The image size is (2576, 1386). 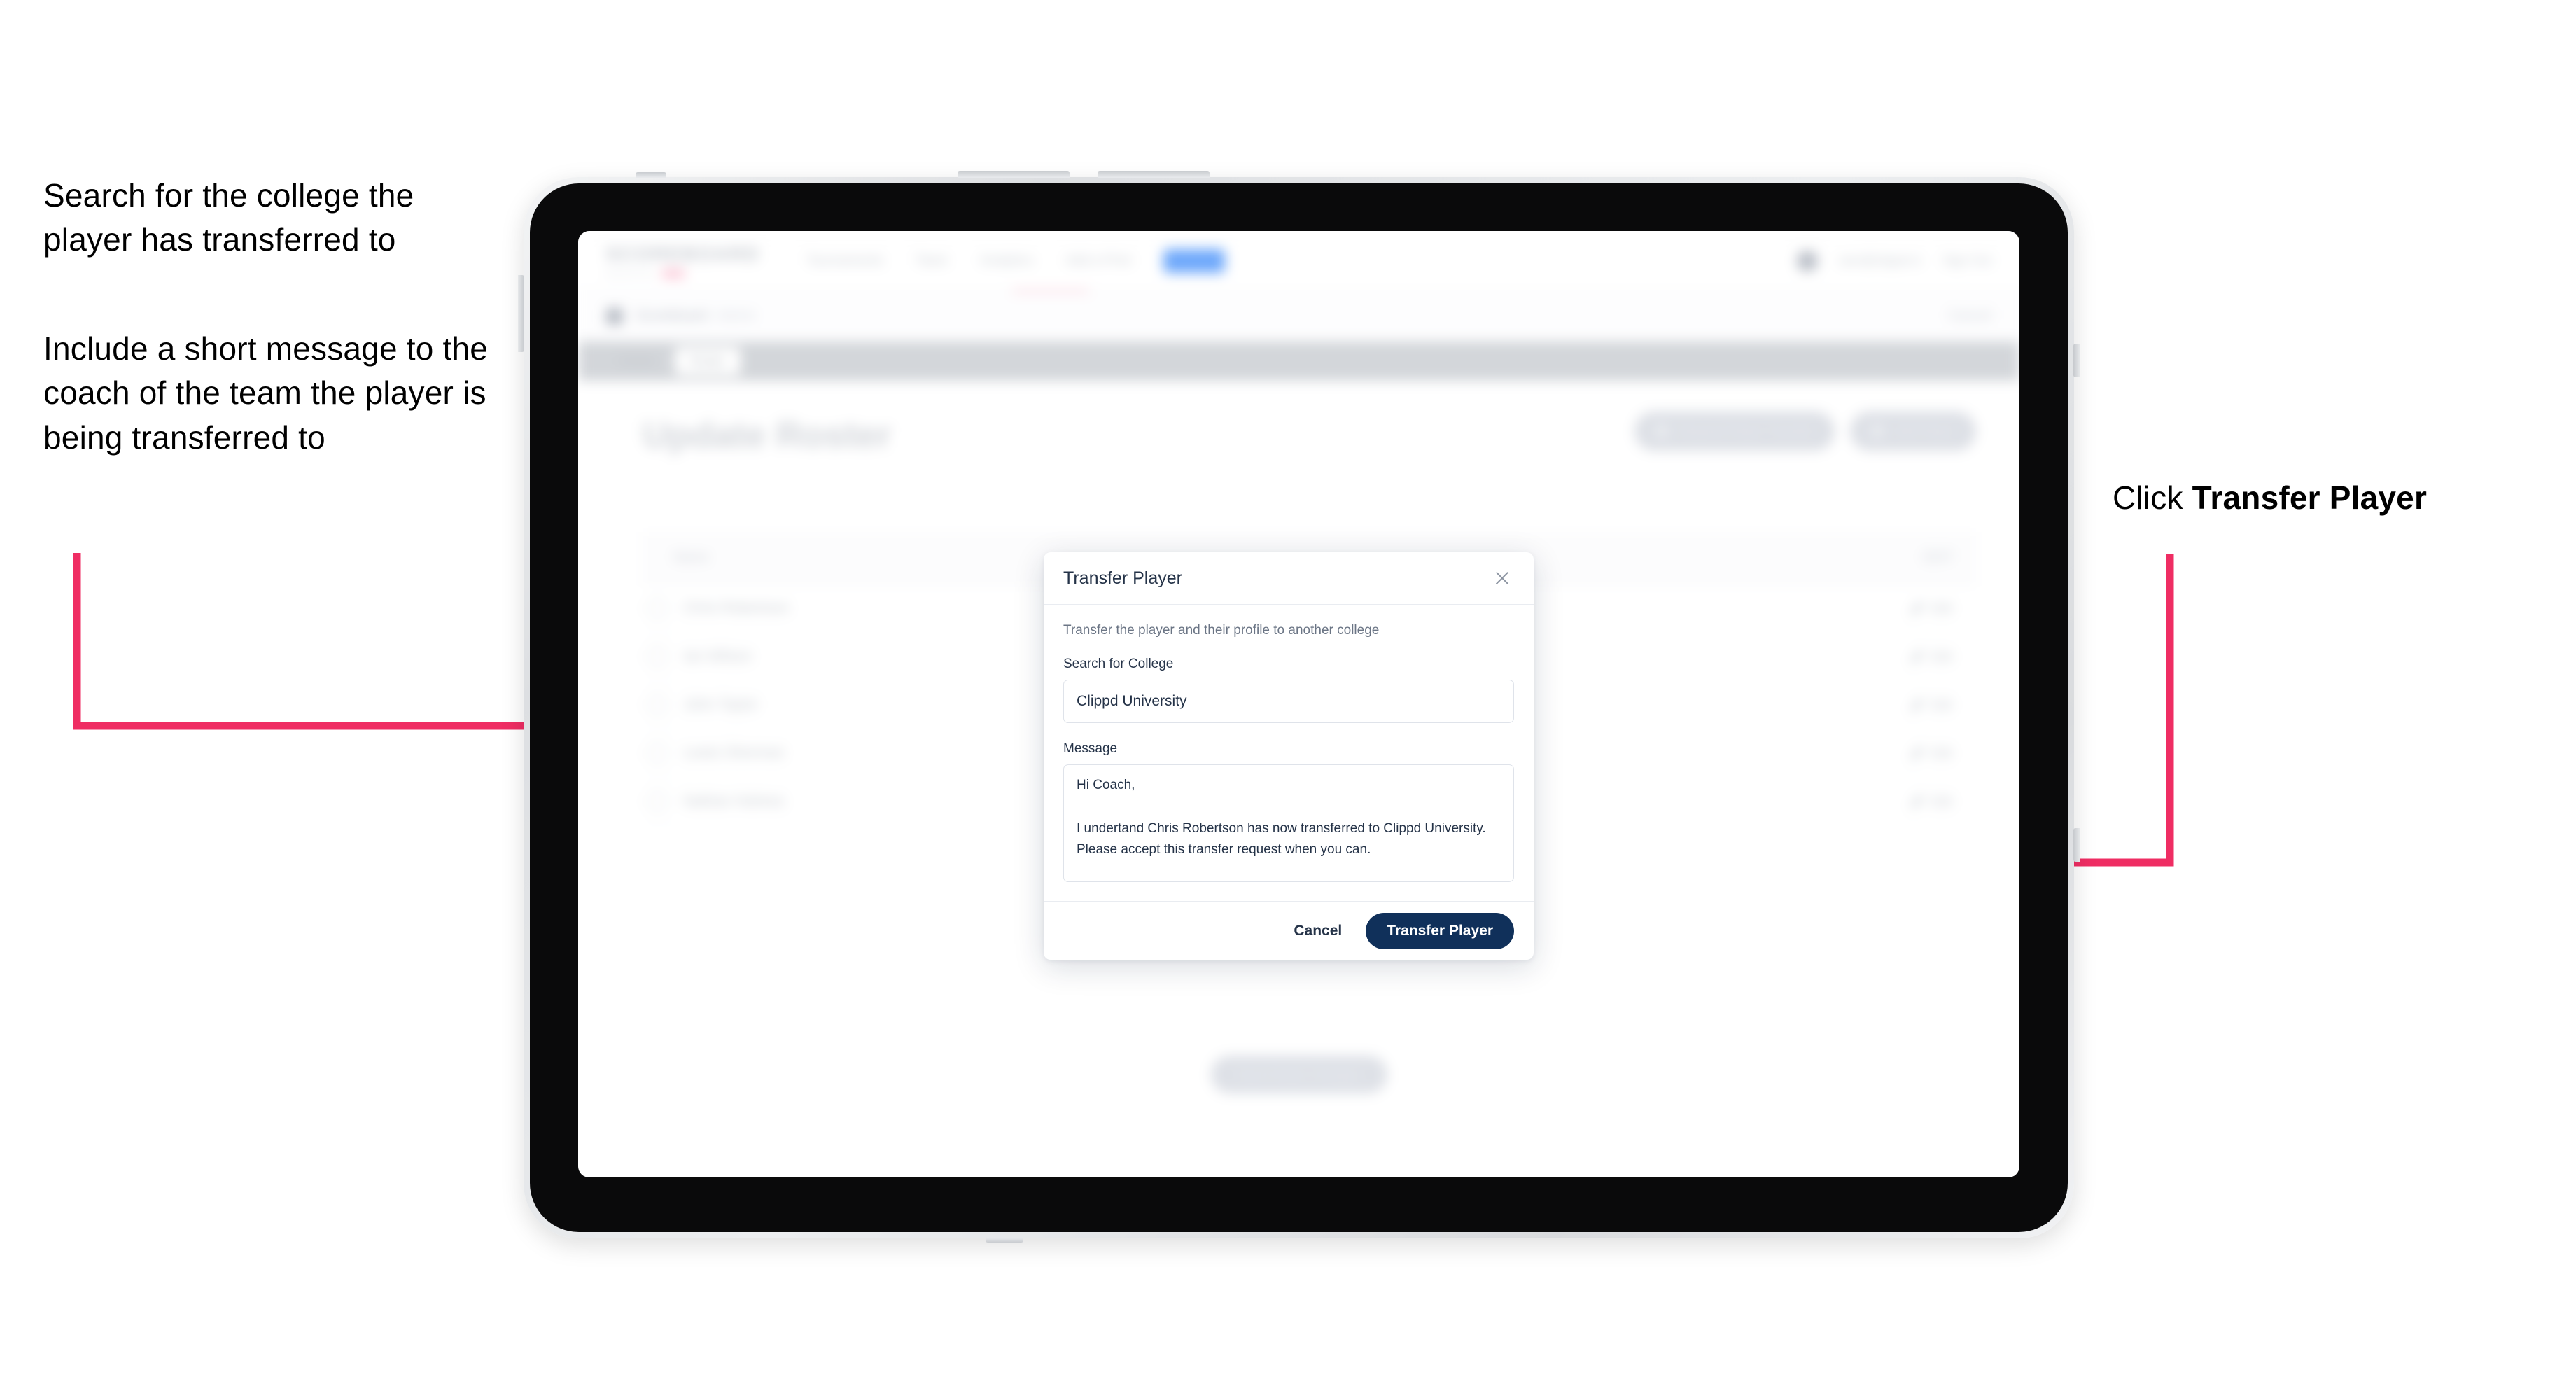 I want to click on modal-footer: Cancel Transfer Player, so click(x=1289, y=930).